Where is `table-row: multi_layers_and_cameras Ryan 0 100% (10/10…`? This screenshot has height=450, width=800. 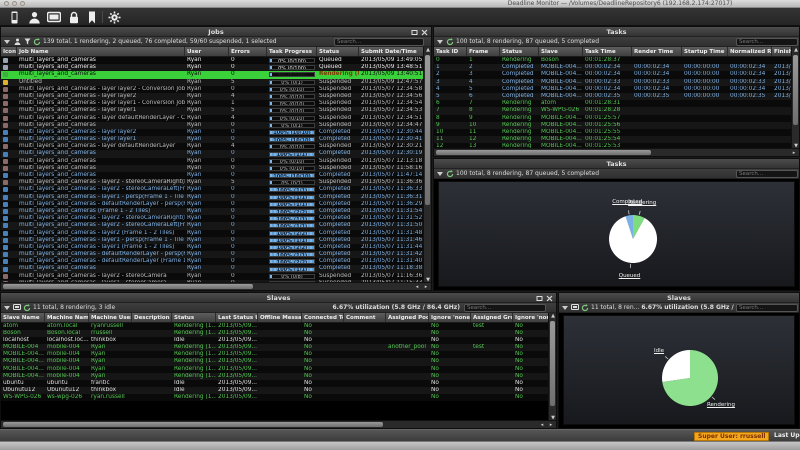
table-row: multi_layers_and_cameras Ryan 0 100% (10/10… is located at coordinates (213, 176).